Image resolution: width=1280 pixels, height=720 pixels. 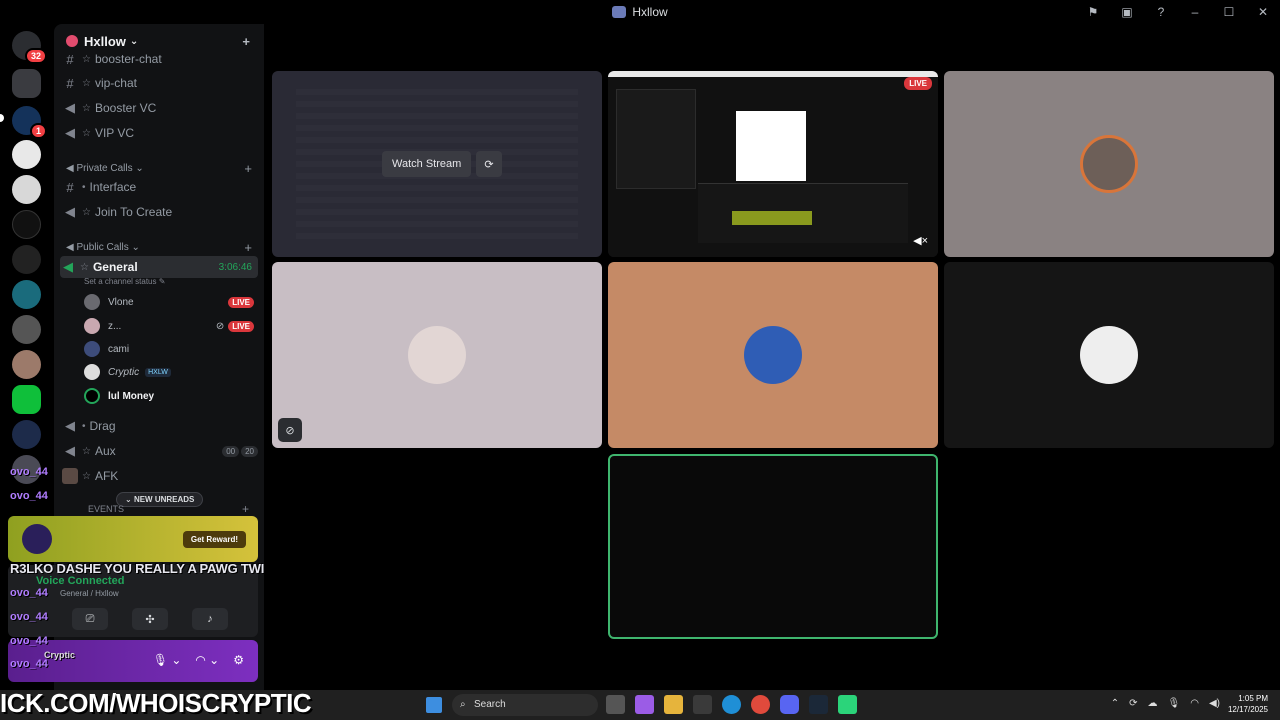 I want to click on category-private-calls: ◀ Private Calls ⌄ +, so click(x=159, y=168).